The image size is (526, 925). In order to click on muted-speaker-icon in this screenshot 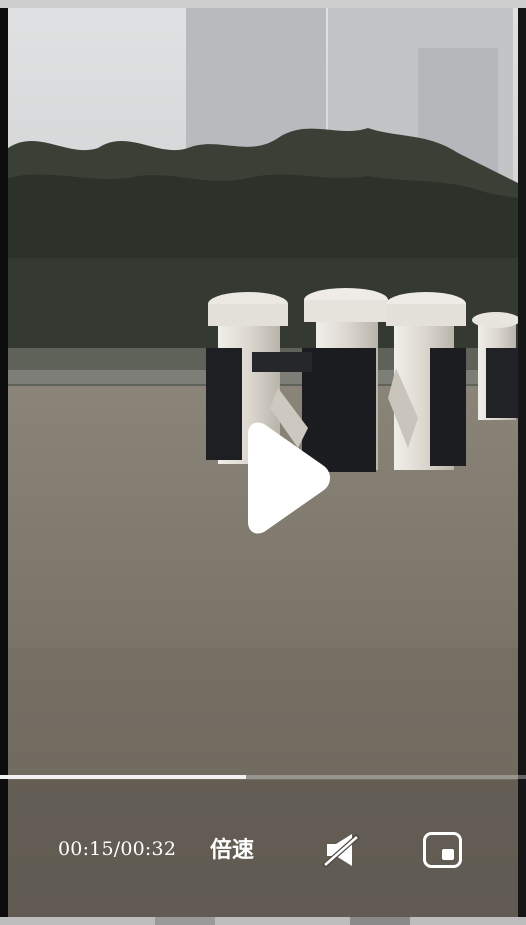, I will do `click(341, 851)`.